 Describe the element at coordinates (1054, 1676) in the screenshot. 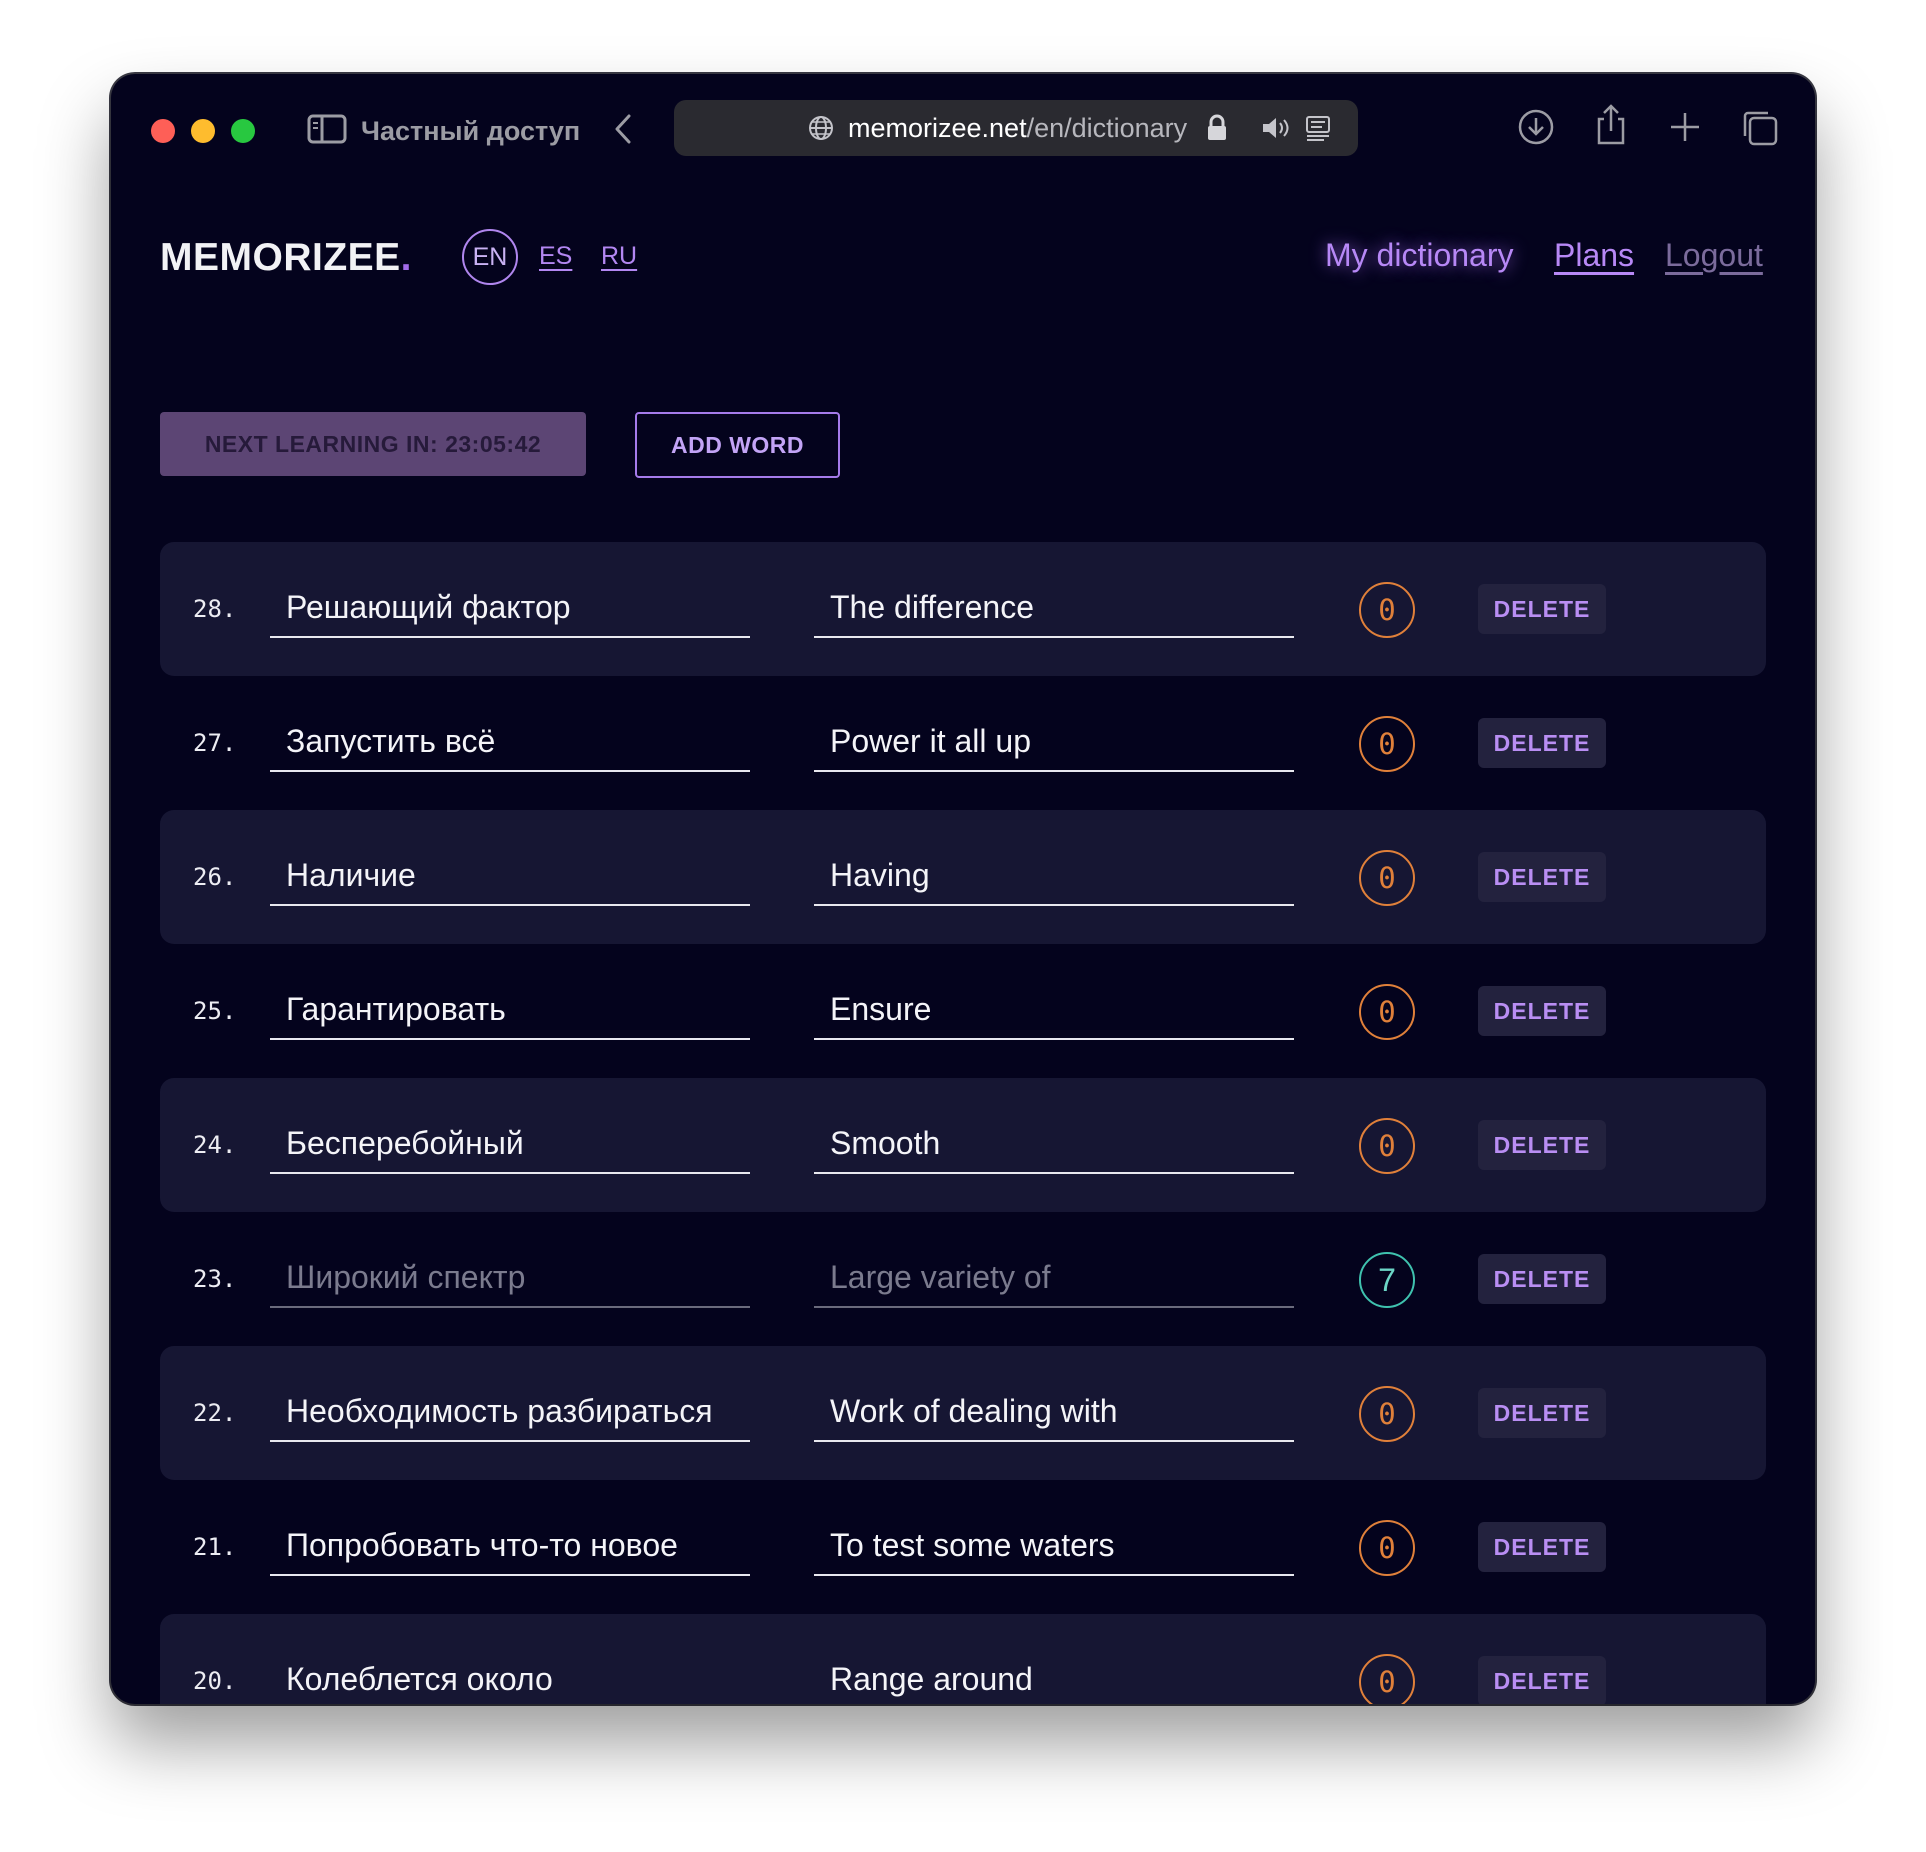

I see `english-word-field: Range around` at that location.